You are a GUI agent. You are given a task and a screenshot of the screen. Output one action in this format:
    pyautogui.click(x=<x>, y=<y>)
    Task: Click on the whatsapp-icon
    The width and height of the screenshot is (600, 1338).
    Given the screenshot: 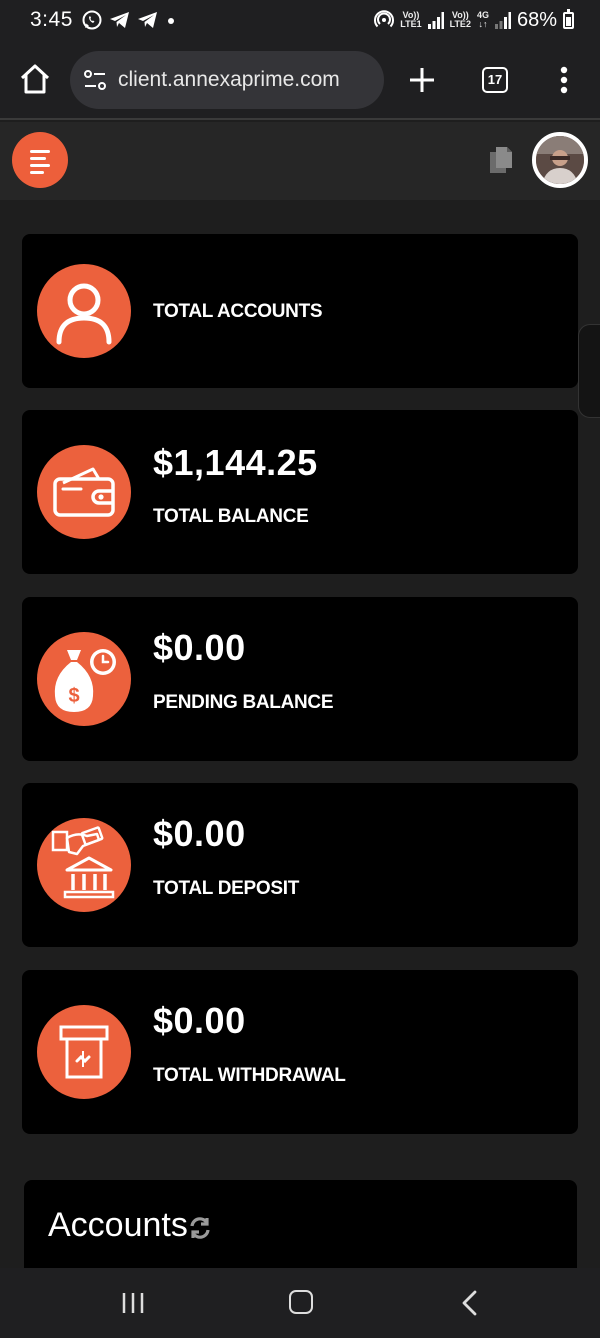 What is the action you would take?
    pyautogui.click(x=92, y=20)
    